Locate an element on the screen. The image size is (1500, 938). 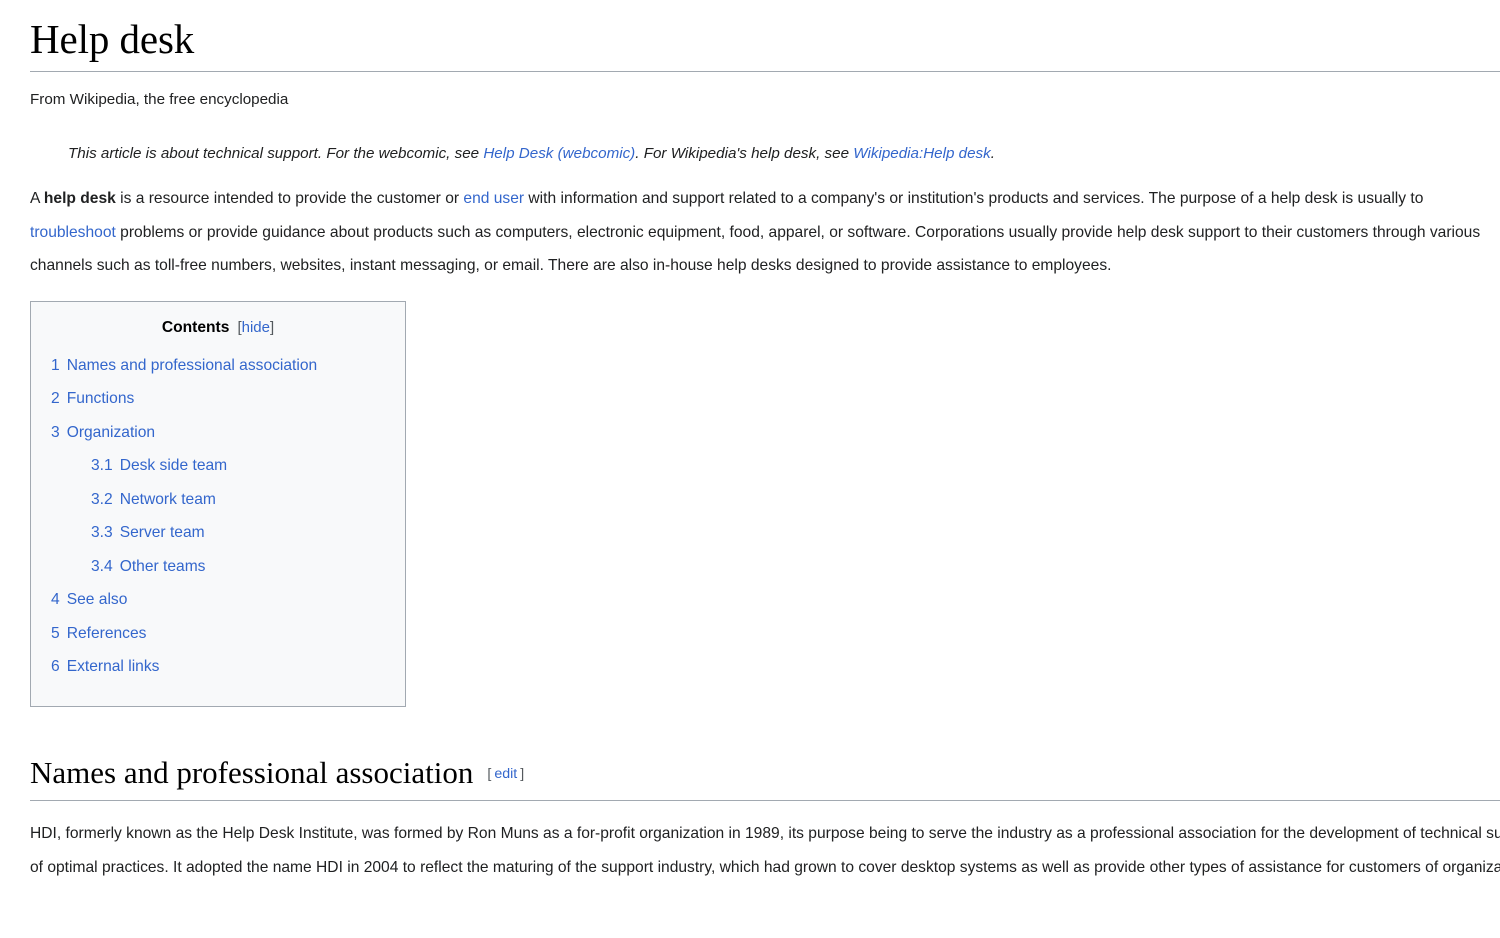
section-edit-link: [edit] is located at coordinates (505, 774).